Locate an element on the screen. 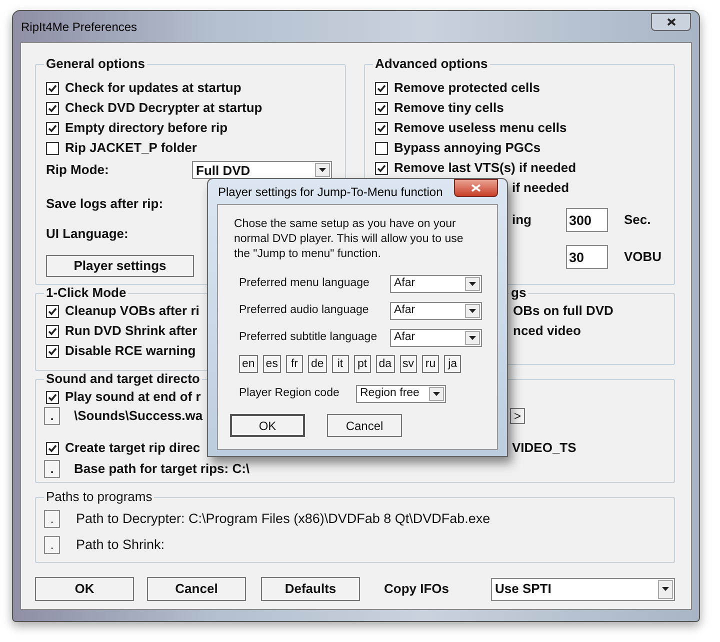 The width and height of the screenshot is (720, 642). checkbox-label: Rip JACKET_P folder is located at coordinates (131, 148).